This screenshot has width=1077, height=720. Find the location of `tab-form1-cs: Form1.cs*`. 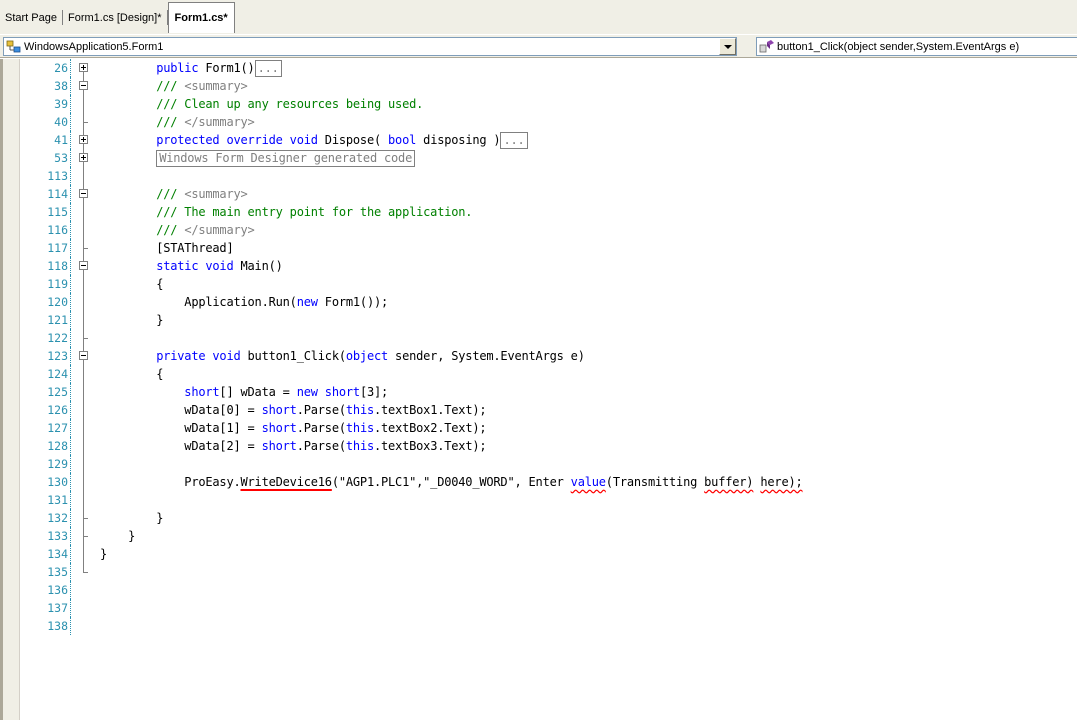

tab-form1-cs: Form1.cs* is located at coordinates (201, 17).